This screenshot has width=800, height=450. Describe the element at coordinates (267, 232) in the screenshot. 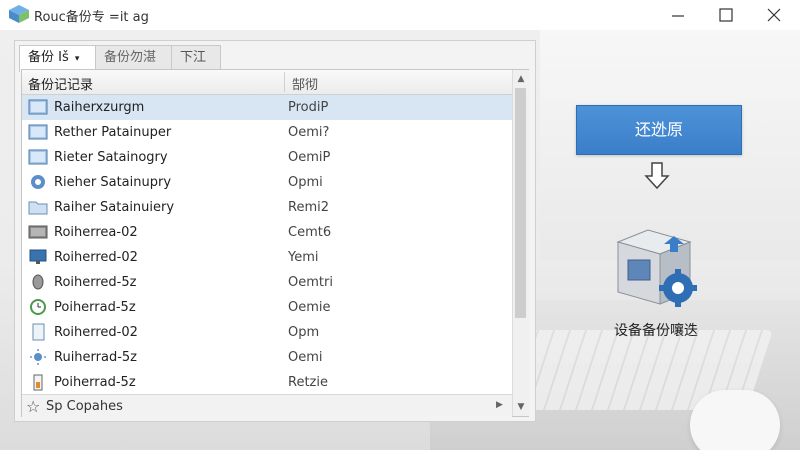

I see `list-item: Roiherrea-02 Cemt6` at that location.